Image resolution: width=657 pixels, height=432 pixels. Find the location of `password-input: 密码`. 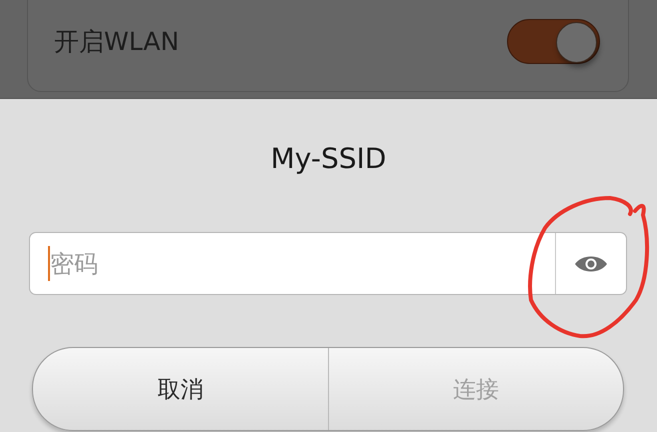

password-input: 密码 is located at coordinates (301, 263).